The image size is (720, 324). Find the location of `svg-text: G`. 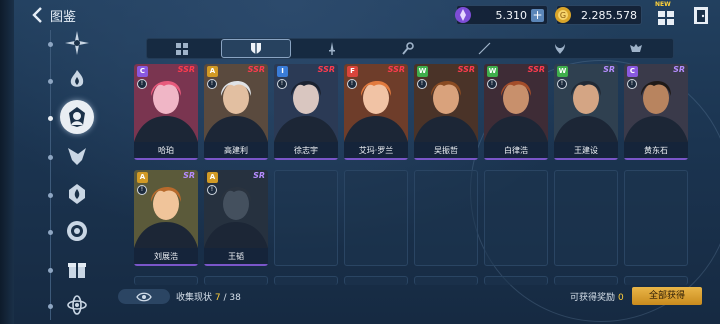

svg-text: G is located at coordinates (563, 15).